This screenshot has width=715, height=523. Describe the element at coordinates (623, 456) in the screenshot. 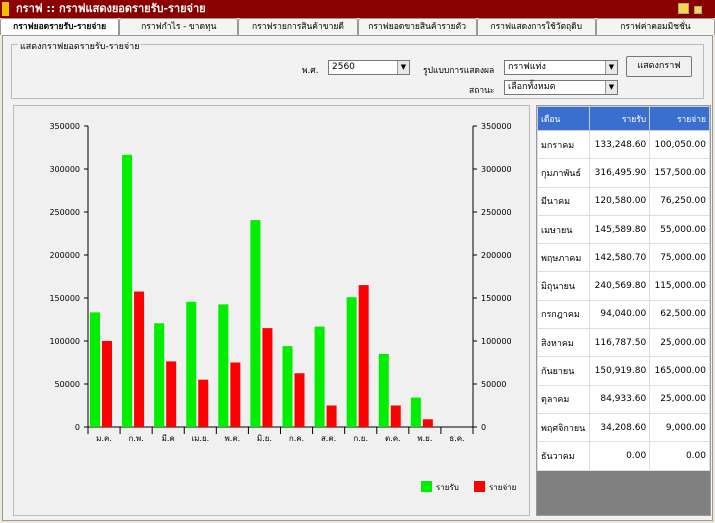

I see `table-row: ธันวาคม 0.00 0.00` at that location.